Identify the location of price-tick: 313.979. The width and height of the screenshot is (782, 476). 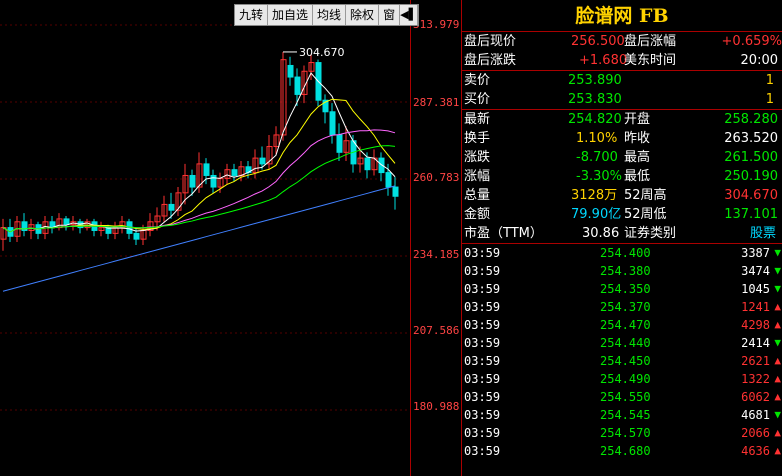
(436, 24).